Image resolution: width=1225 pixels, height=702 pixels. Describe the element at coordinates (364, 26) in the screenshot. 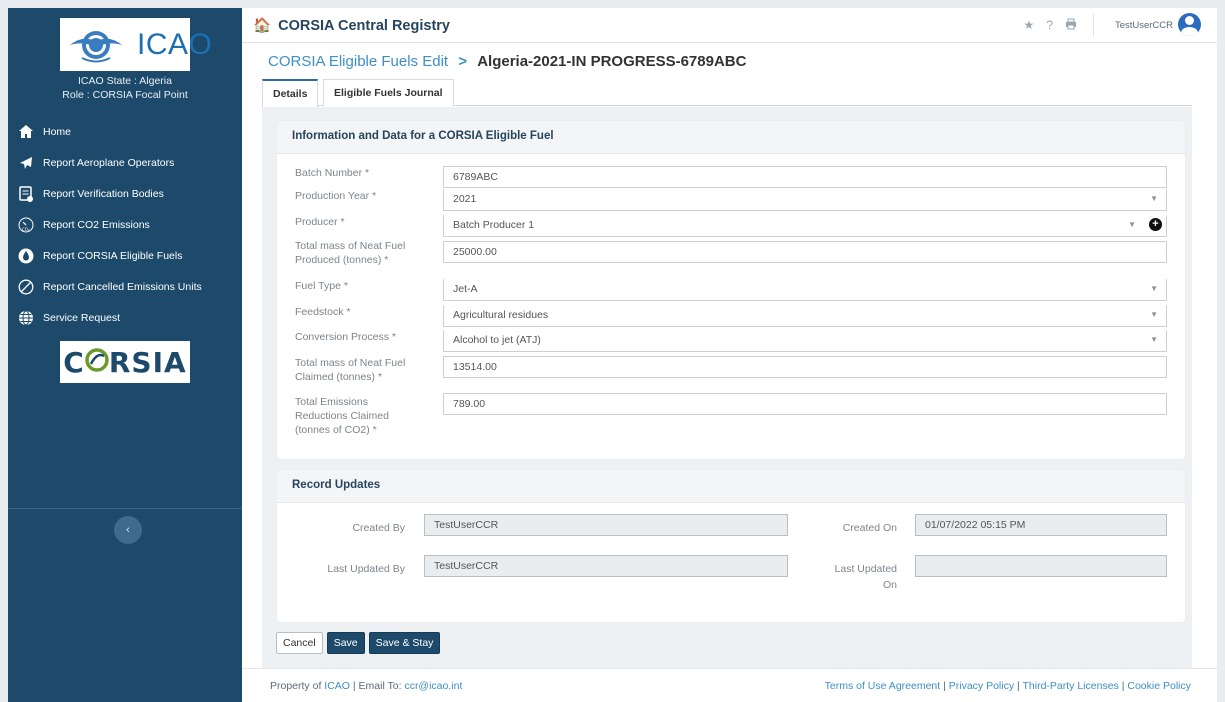

I see `app-title-text: CORSIA Central Registry` at that location.